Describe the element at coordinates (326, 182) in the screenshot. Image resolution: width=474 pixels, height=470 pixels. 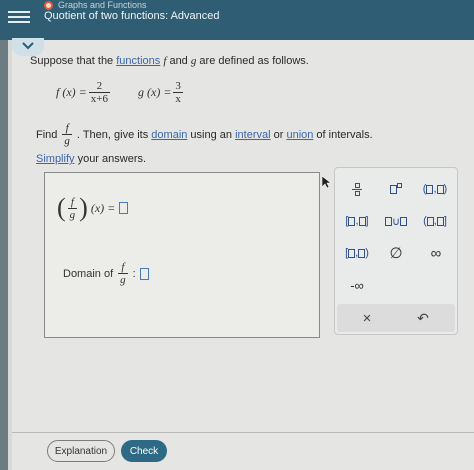
I see `mouse-cursor-icon` at that location.